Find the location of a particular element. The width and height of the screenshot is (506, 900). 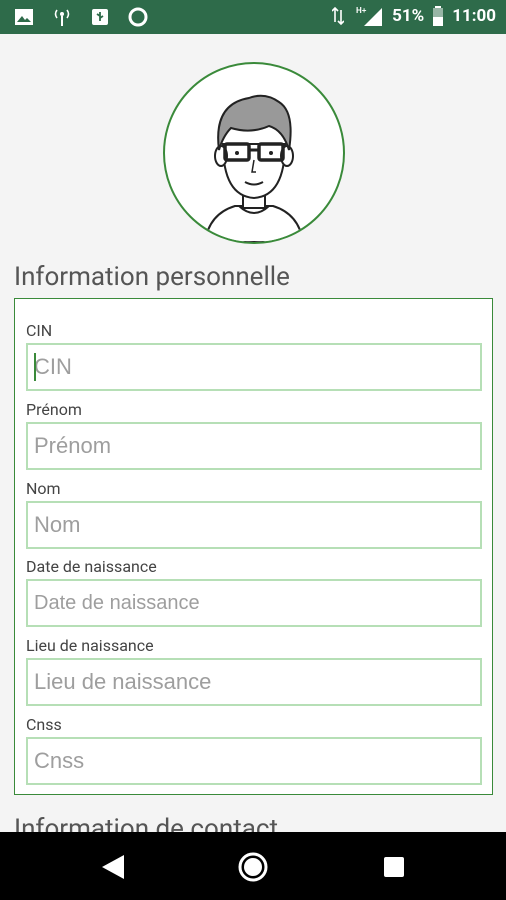

date-naissance-input is located at coordinates (254, 603).